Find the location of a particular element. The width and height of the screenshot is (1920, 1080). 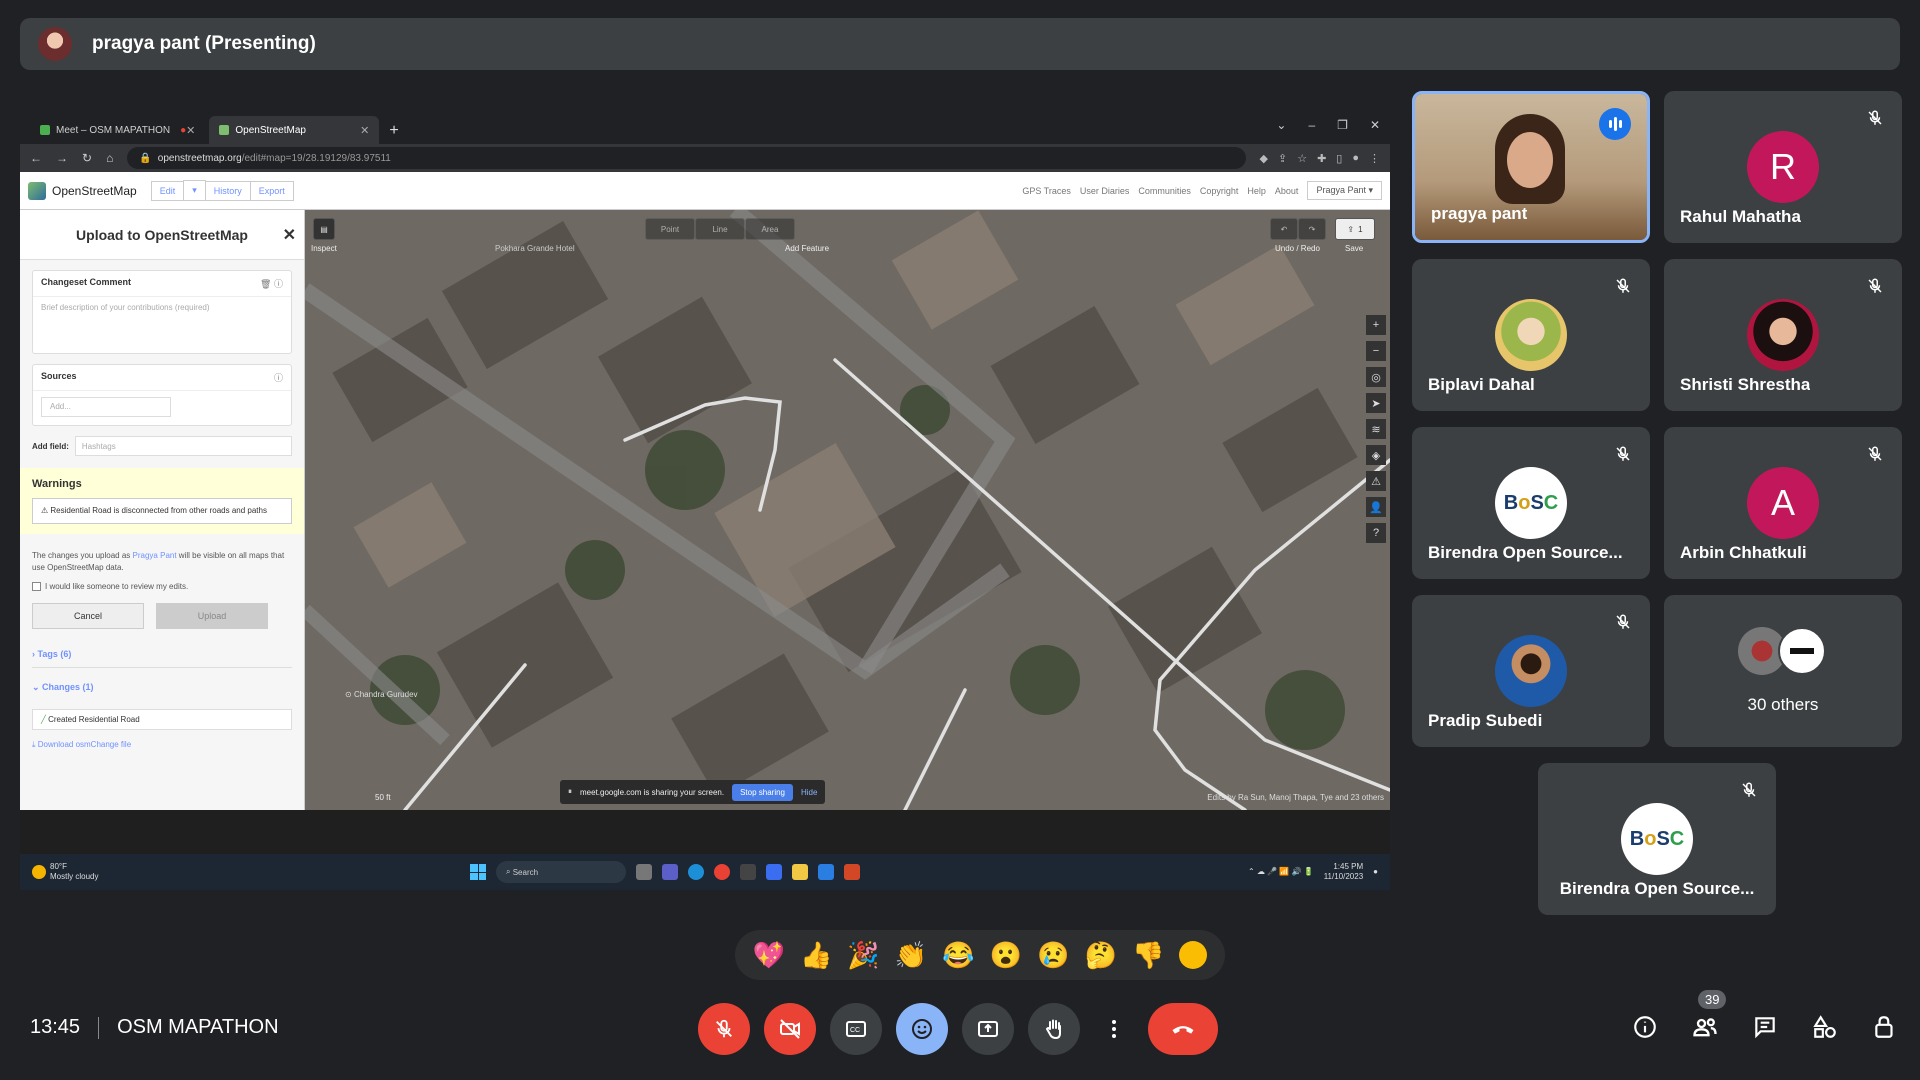

add-area-button: Area is located at coordinates (770, 229).